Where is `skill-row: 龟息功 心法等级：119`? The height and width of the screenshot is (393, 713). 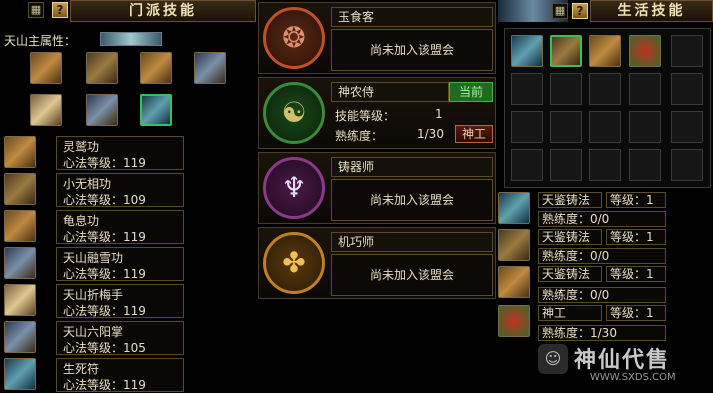
skill-row: 龟息功 心法等级：119 is located at coordinates (120, 227).